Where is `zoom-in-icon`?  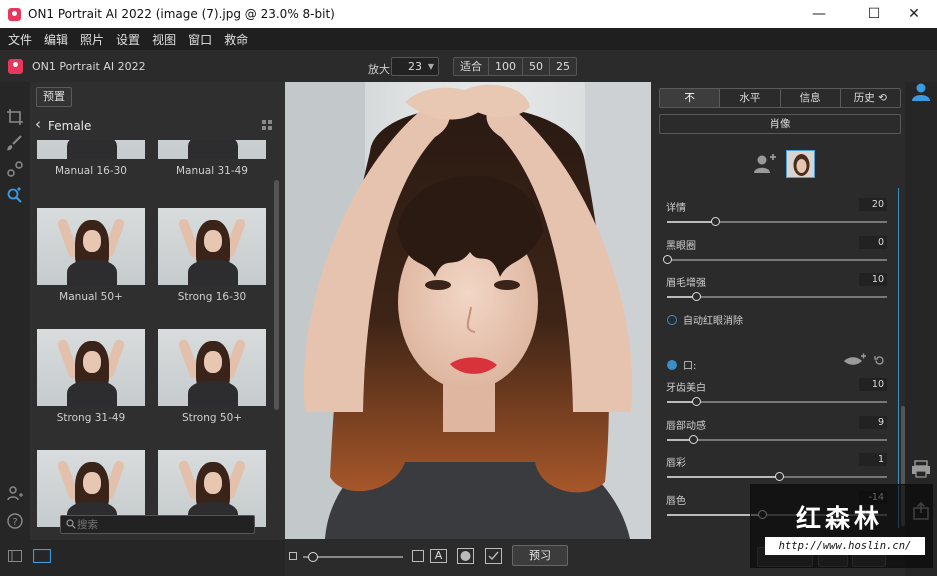 zoom-in-icon is located at coordinates (418, 556).